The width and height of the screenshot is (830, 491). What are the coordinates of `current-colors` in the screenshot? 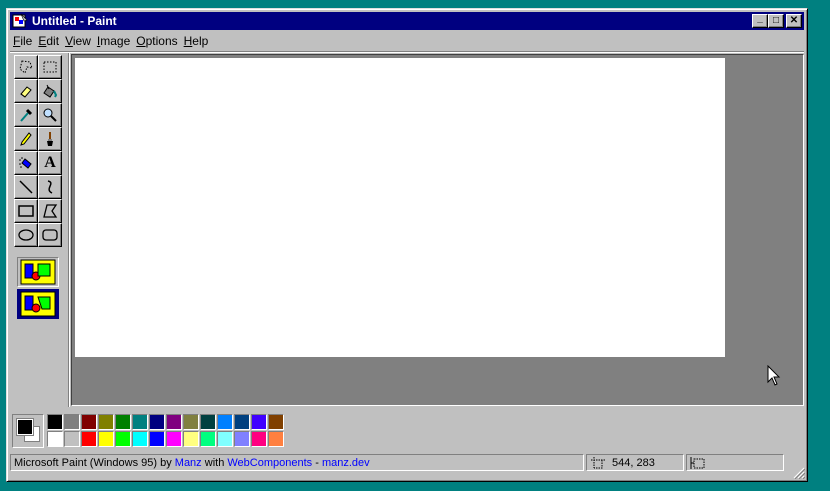 It's located at (28, 431).